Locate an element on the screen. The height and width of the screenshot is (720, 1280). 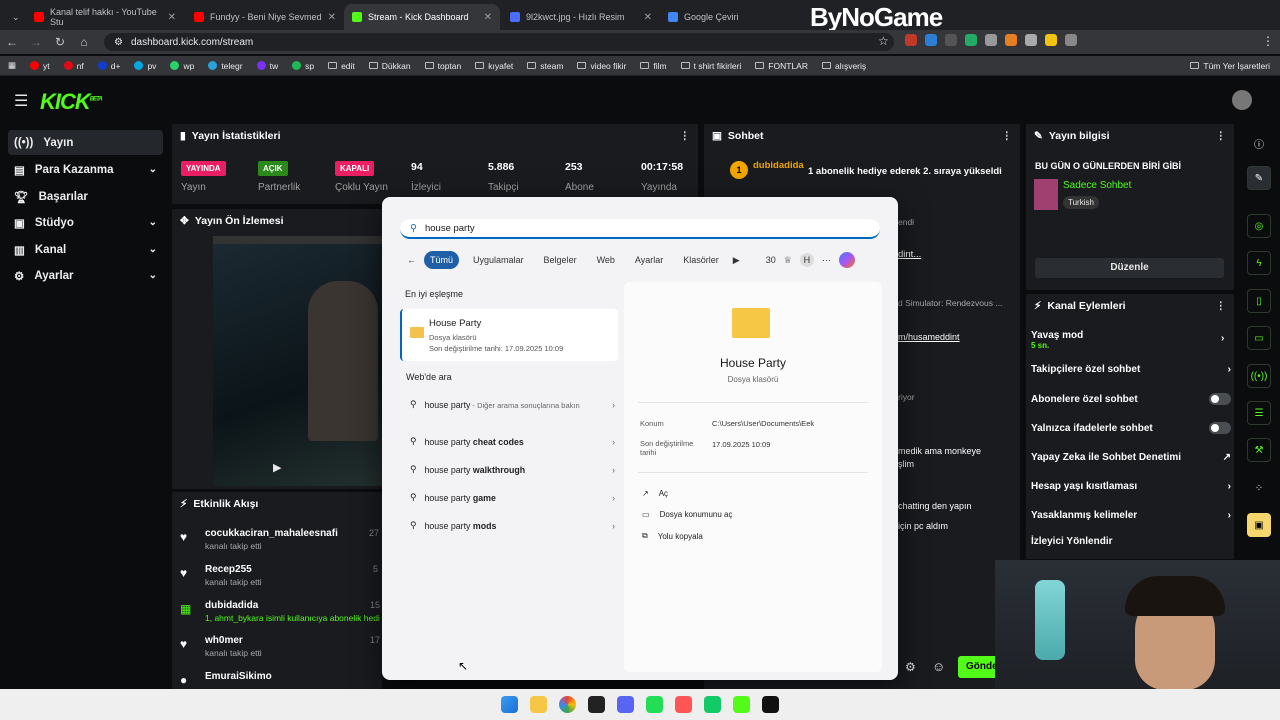
sidebar-item-basarilar: 🏆︎ Başarılar is located at coordinates (85, 196).